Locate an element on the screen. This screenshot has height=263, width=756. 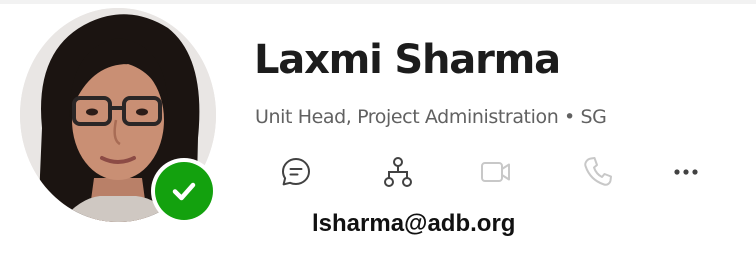
contact-actions-bar is located at coordinates (492, 172).